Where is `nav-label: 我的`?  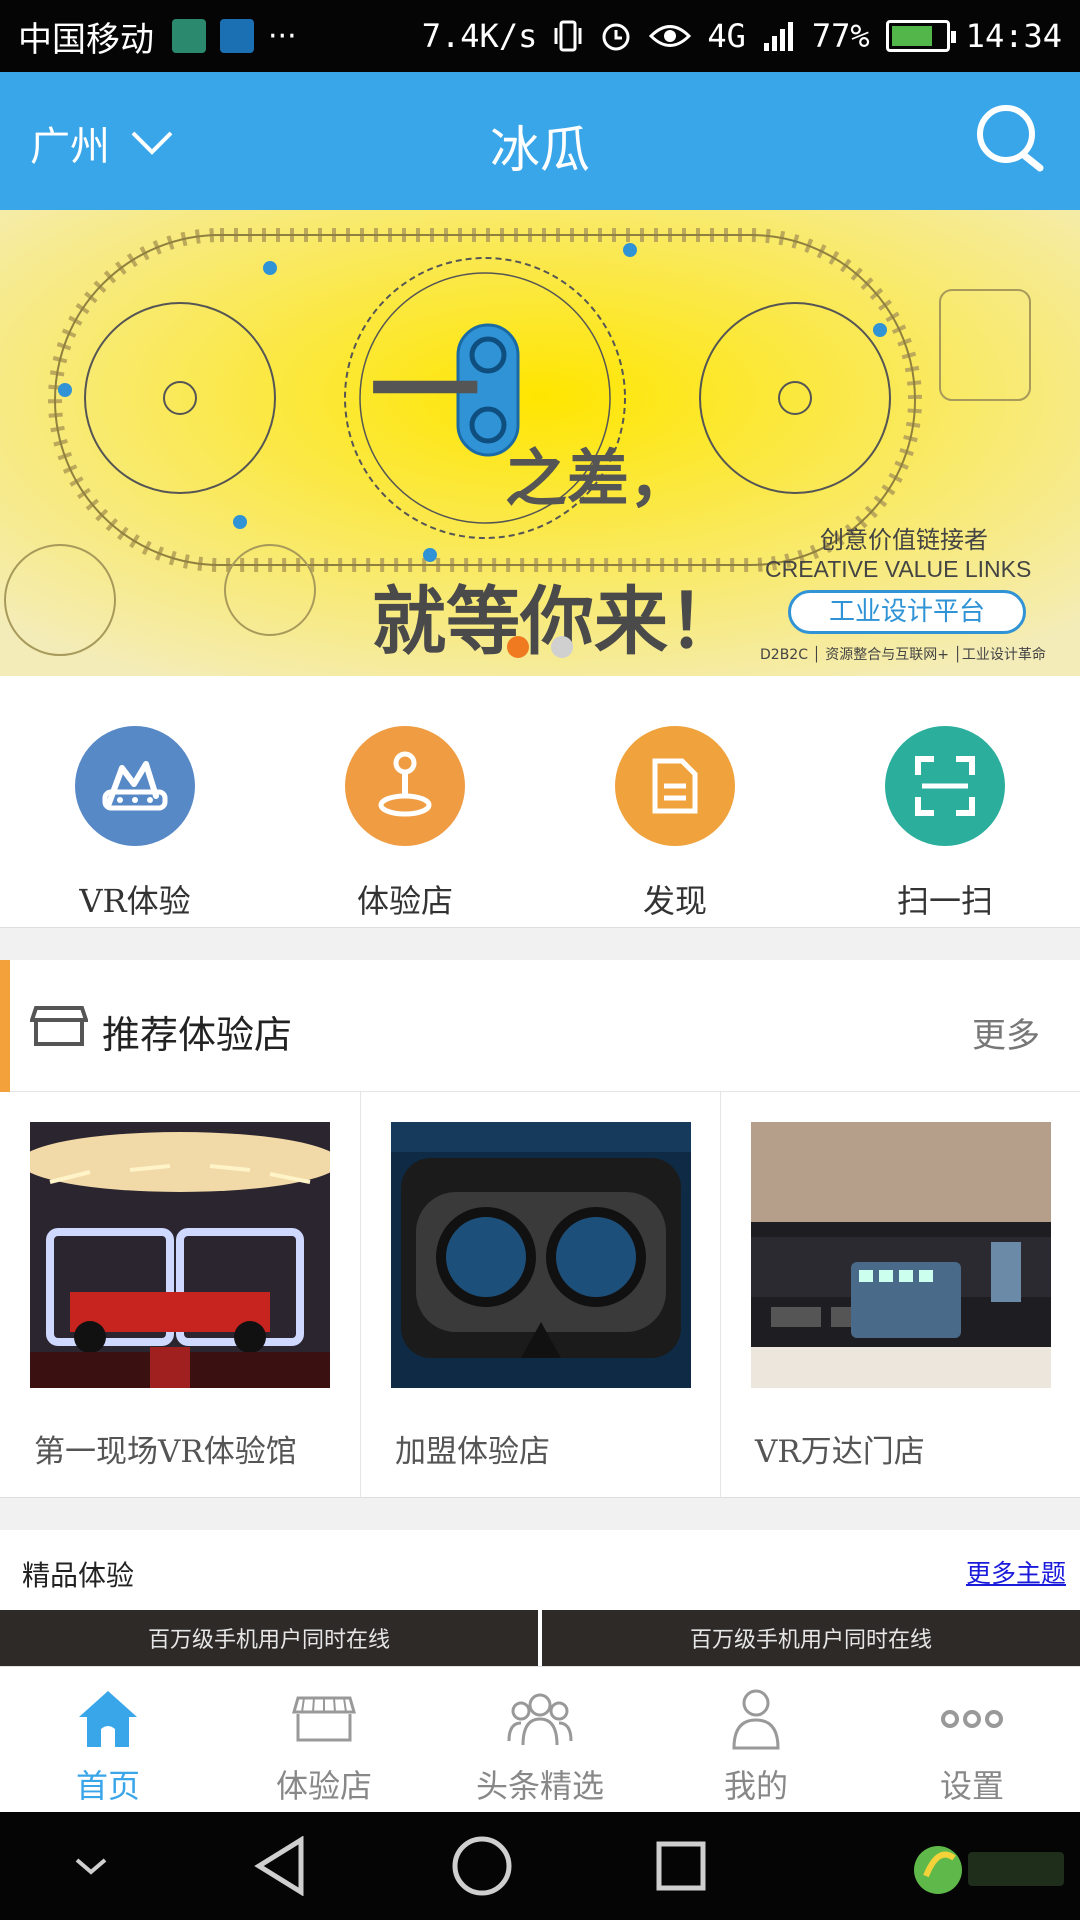 nav-label: 我的 is located at coordinates (755, 1786).